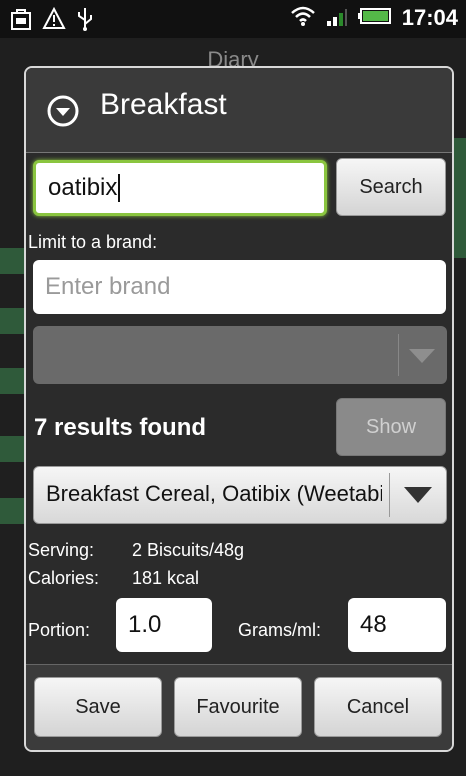 Image resolution: width=466 pixels, height=776 pixels. What do you see at coordinates (164, 625) in the screenshot?
I see `portion-input: 1.0` at bounding box center [164, 625].